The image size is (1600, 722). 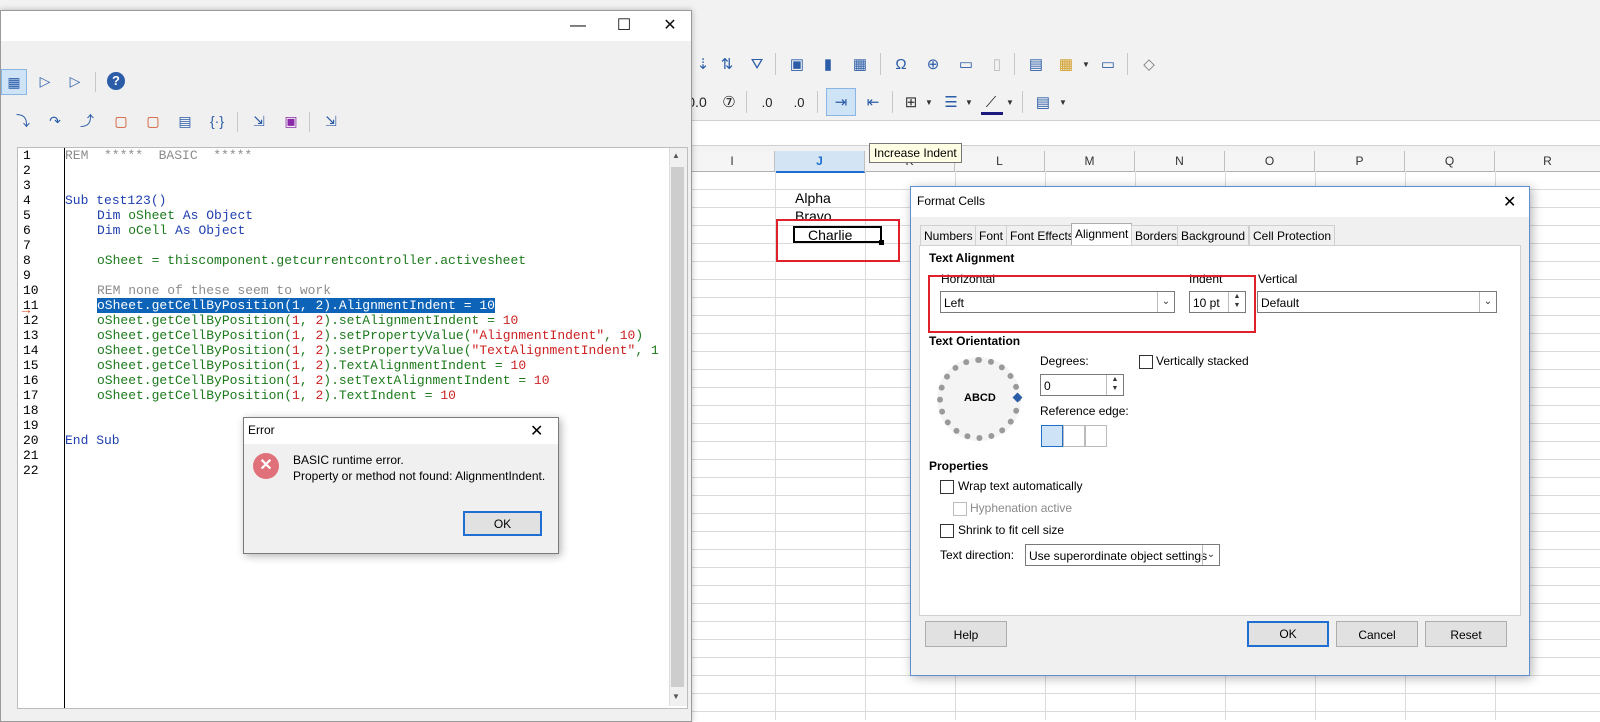 I want to click on column-header-j: J, so click(x=820, y=162).